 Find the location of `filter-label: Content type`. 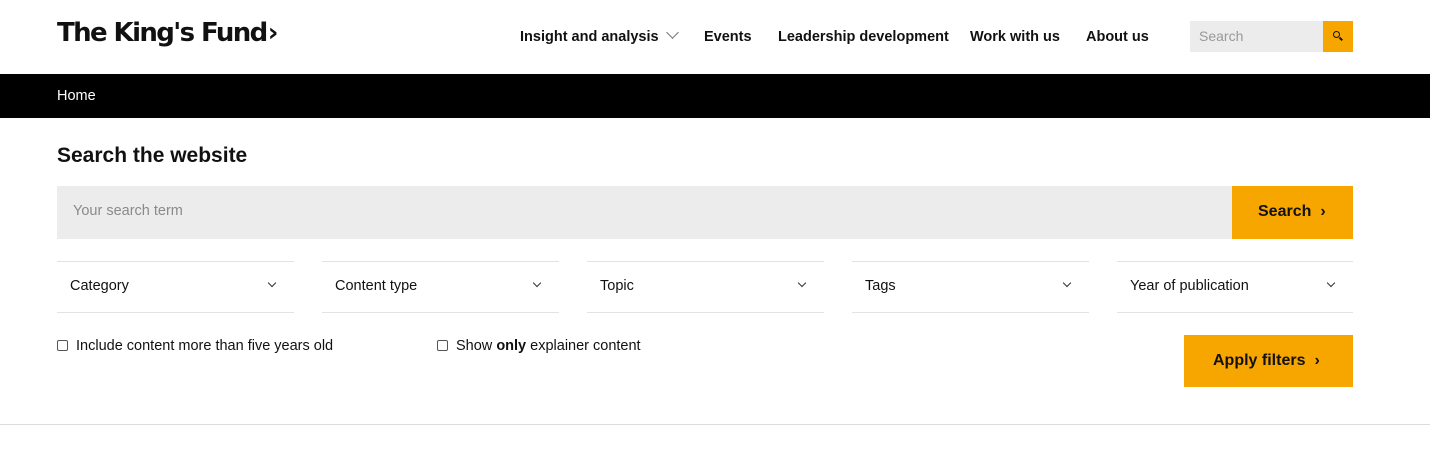

filter-label: Content type is located at coordinates (376, 286).